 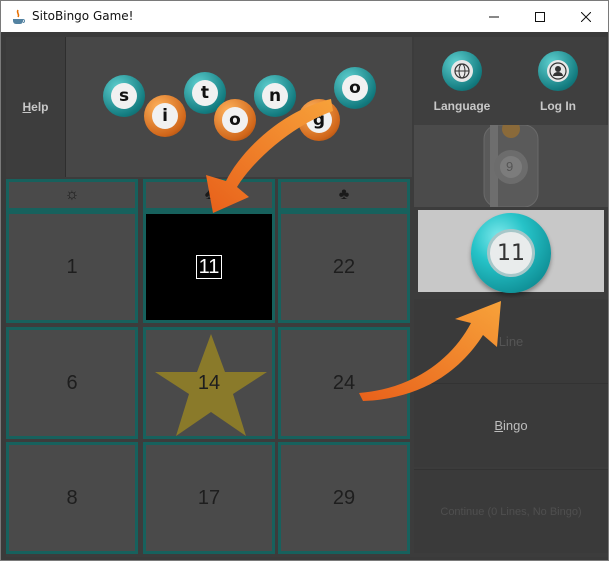 I want to click on card-cell-starred: 14, so click(x=209, y=383).